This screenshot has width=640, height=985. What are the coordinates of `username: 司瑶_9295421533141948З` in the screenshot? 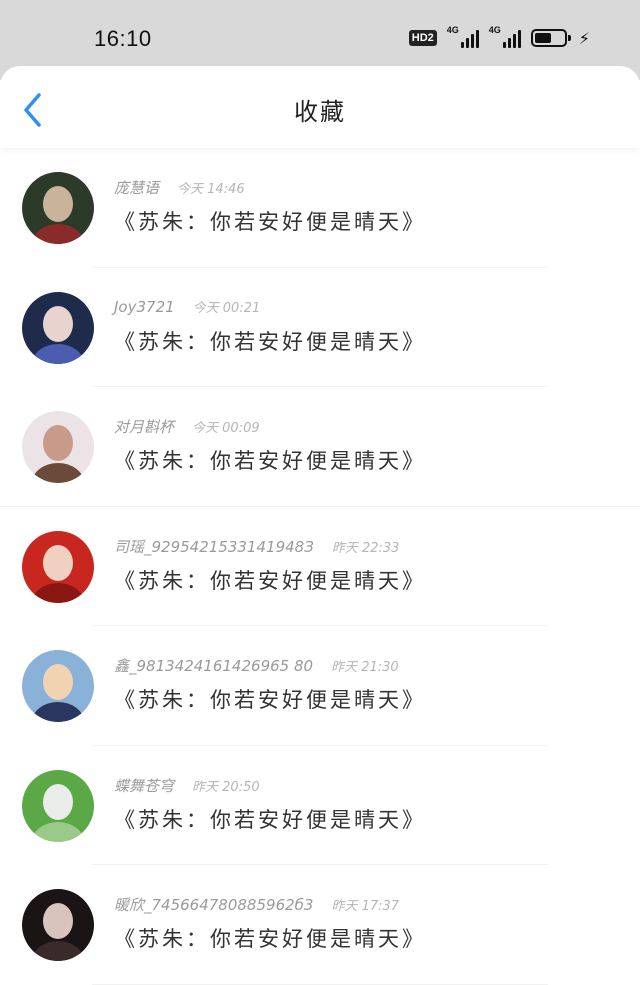 It's located at (214, 546).